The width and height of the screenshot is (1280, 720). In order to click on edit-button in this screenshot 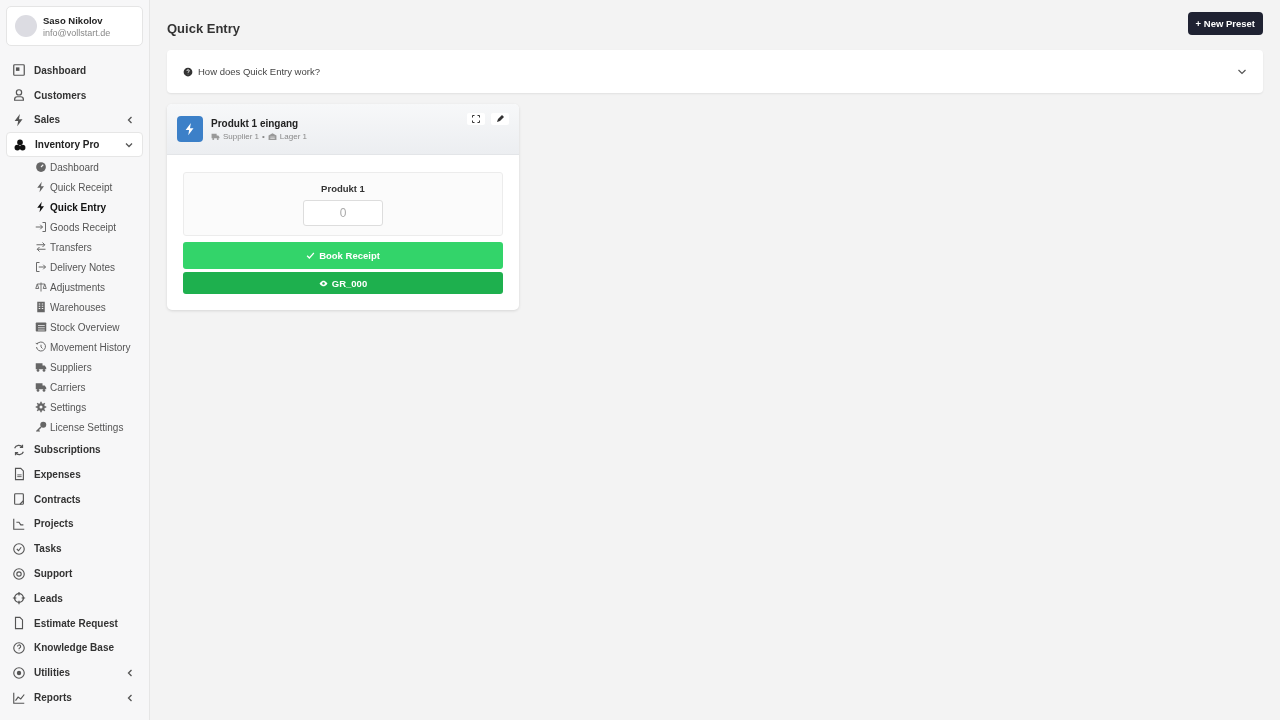, I will do `click(500, 119)`.